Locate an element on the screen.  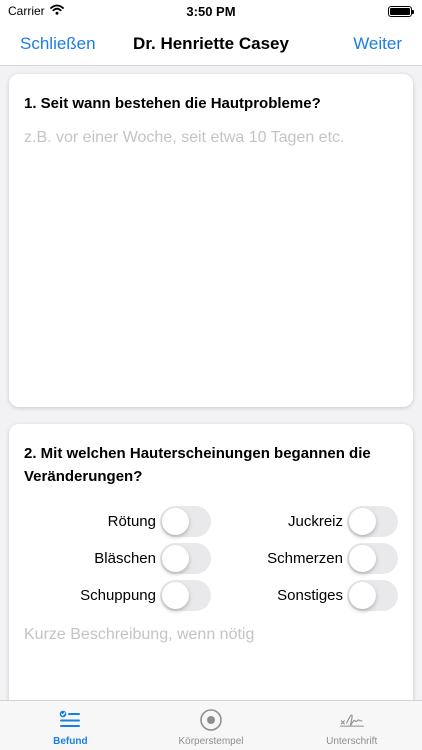
tab-label-koerperstempel: Körperstempel is located at coordinates (211, 741).